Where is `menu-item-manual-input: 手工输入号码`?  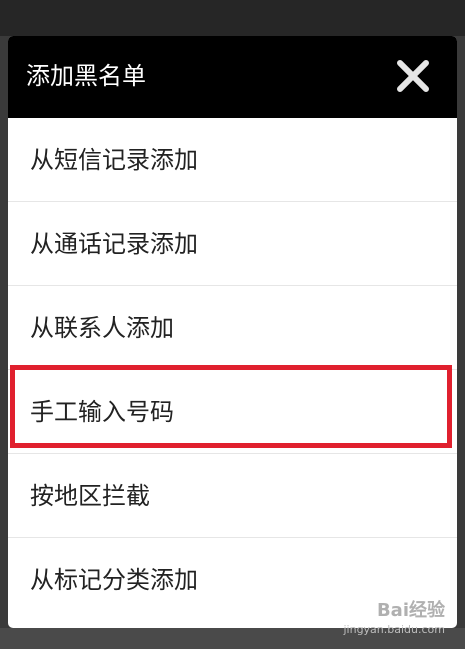 menu-item-manual-input: 手工输入号码 is located at coordinates (232, 412).